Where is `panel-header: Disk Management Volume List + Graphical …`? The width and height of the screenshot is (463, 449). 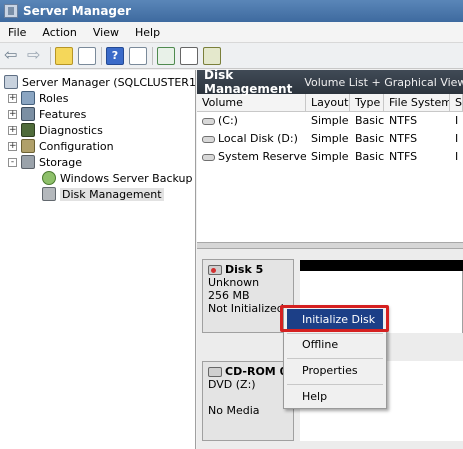
panel-header: Disk Management Volume List + Graphical … is located at coordinates (330, 82).